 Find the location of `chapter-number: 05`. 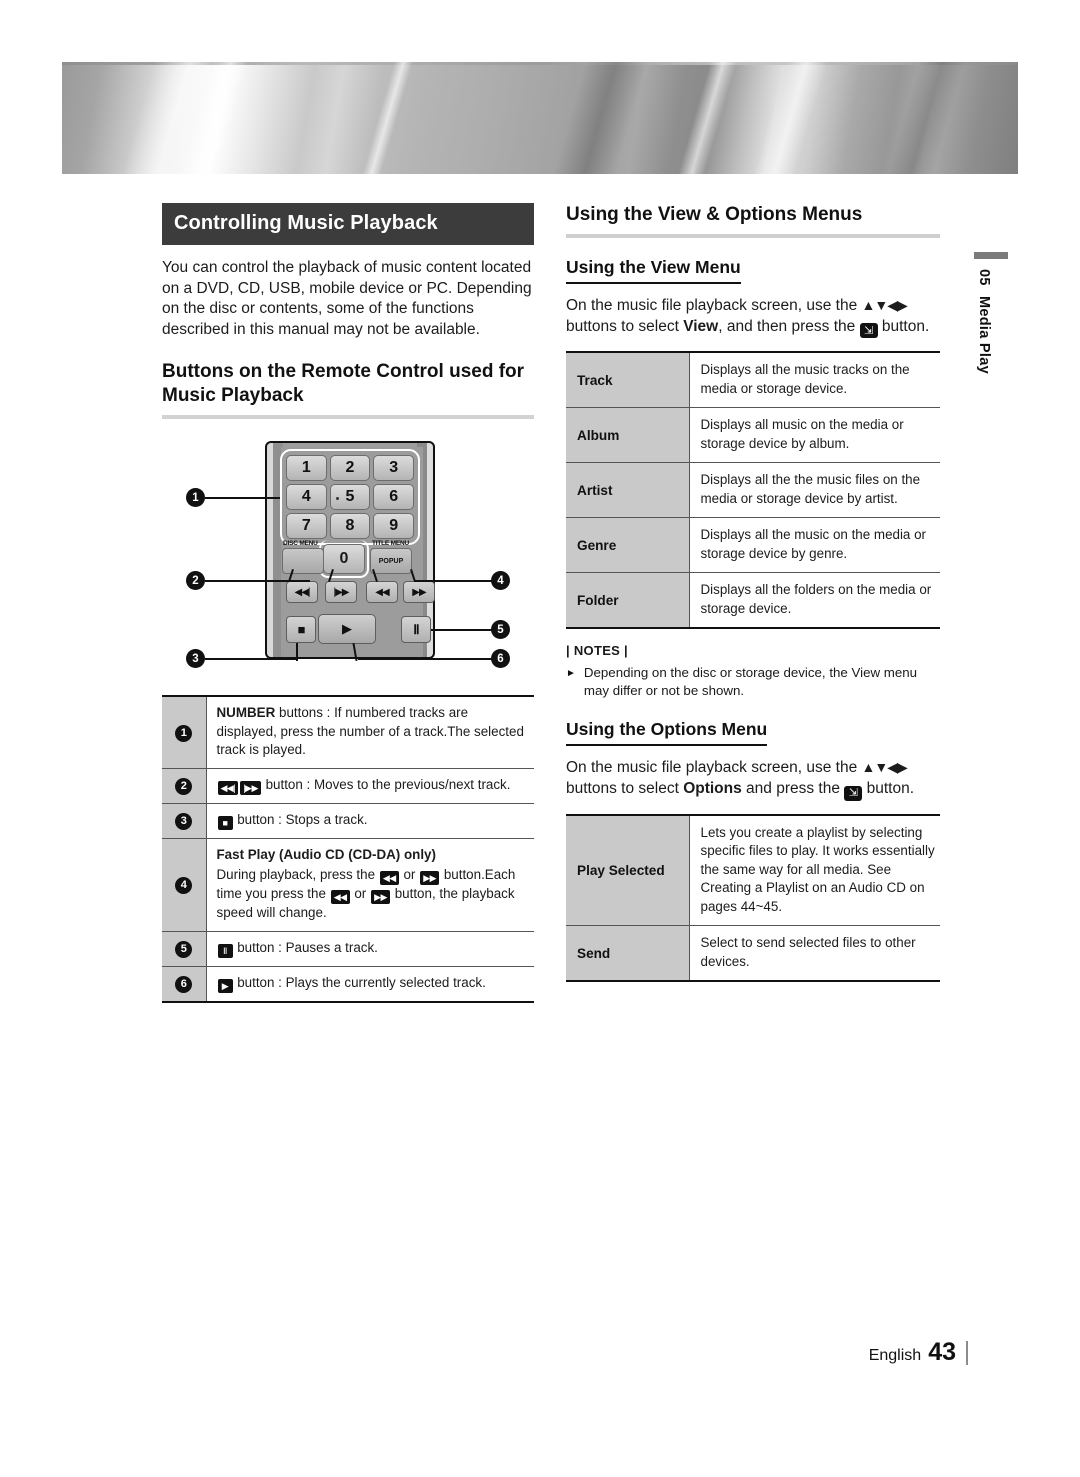

chapter-number: 05 is located at coordinates (984, 277).